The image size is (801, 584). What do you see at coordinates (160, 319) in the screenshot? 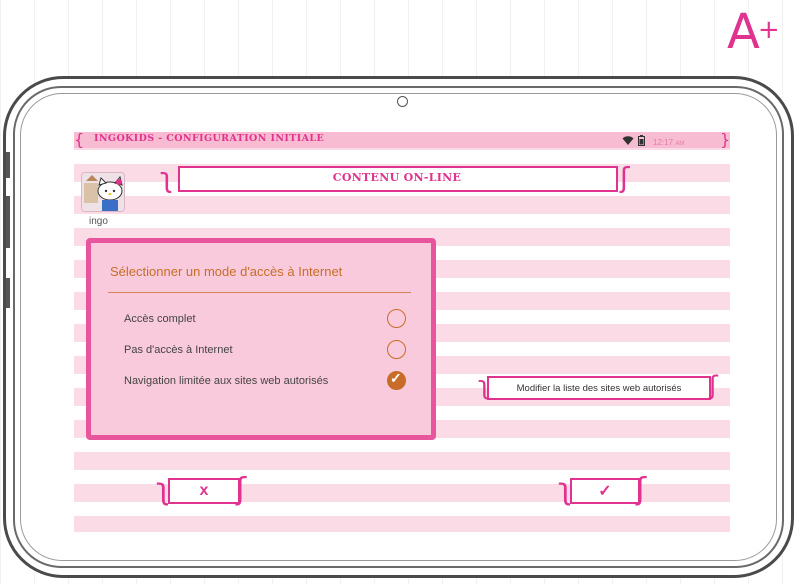
I see `option-label-full-access: Accès complet` at bounding box center [160, 319].